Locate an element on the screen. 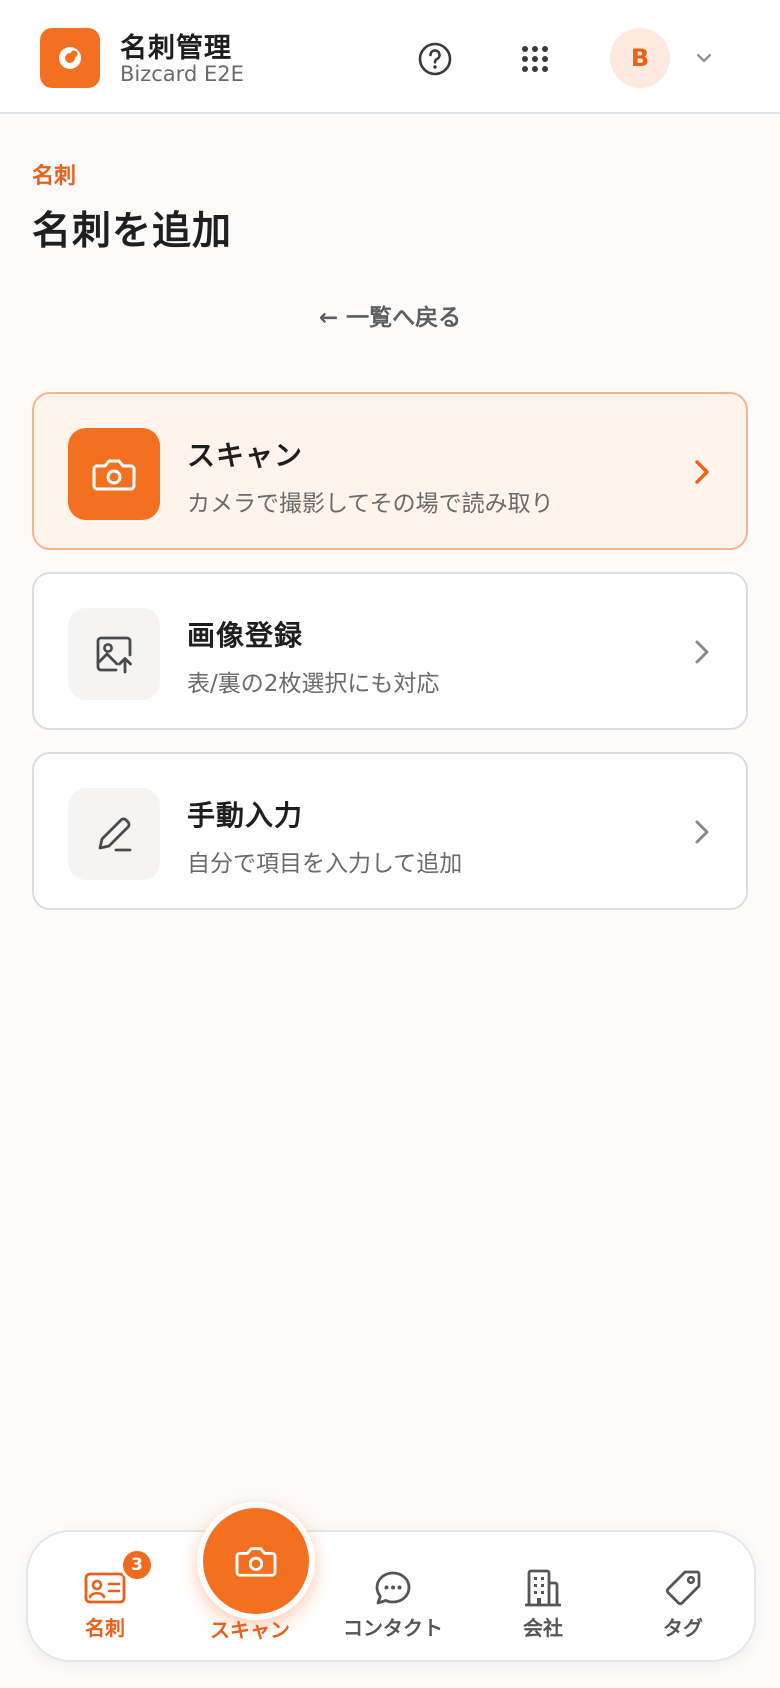  back-to-list-link: ← 一覧へ戻る is located at coordinates (390, 315).